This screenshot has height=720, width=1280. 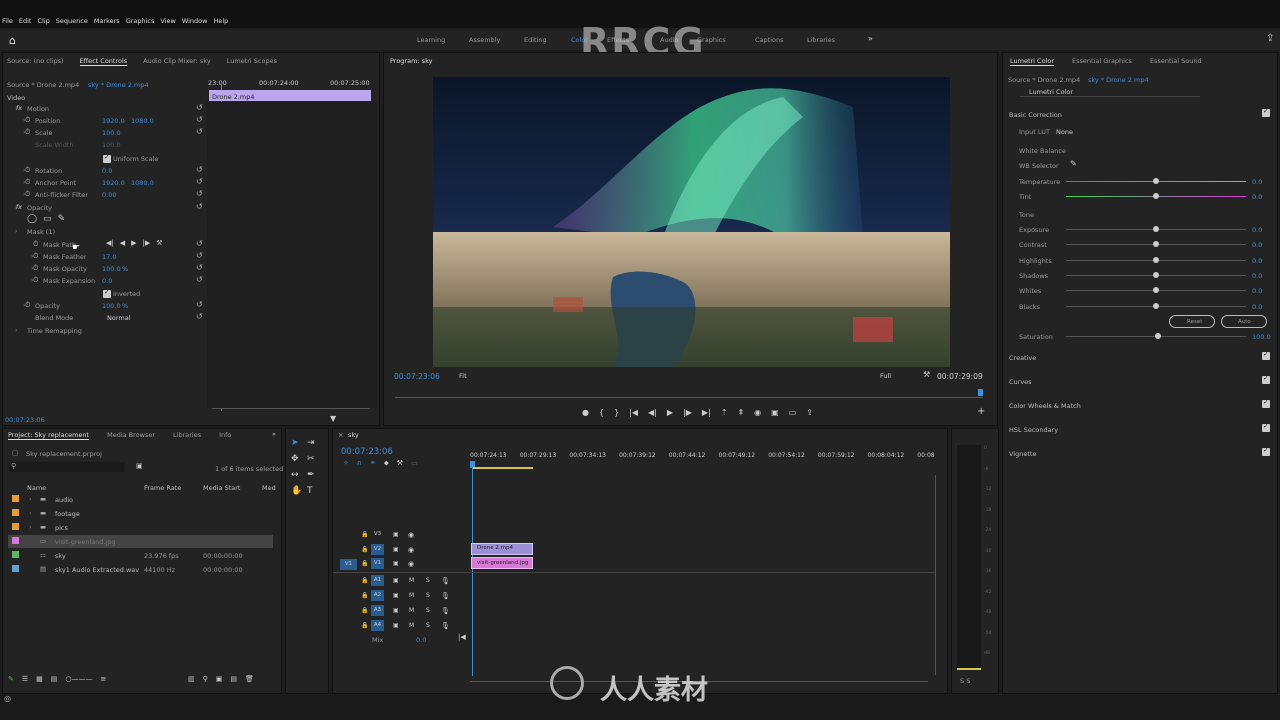 I want to click on section-hsl-secondary: HSL Secondary, so click(x=1033, y=430).